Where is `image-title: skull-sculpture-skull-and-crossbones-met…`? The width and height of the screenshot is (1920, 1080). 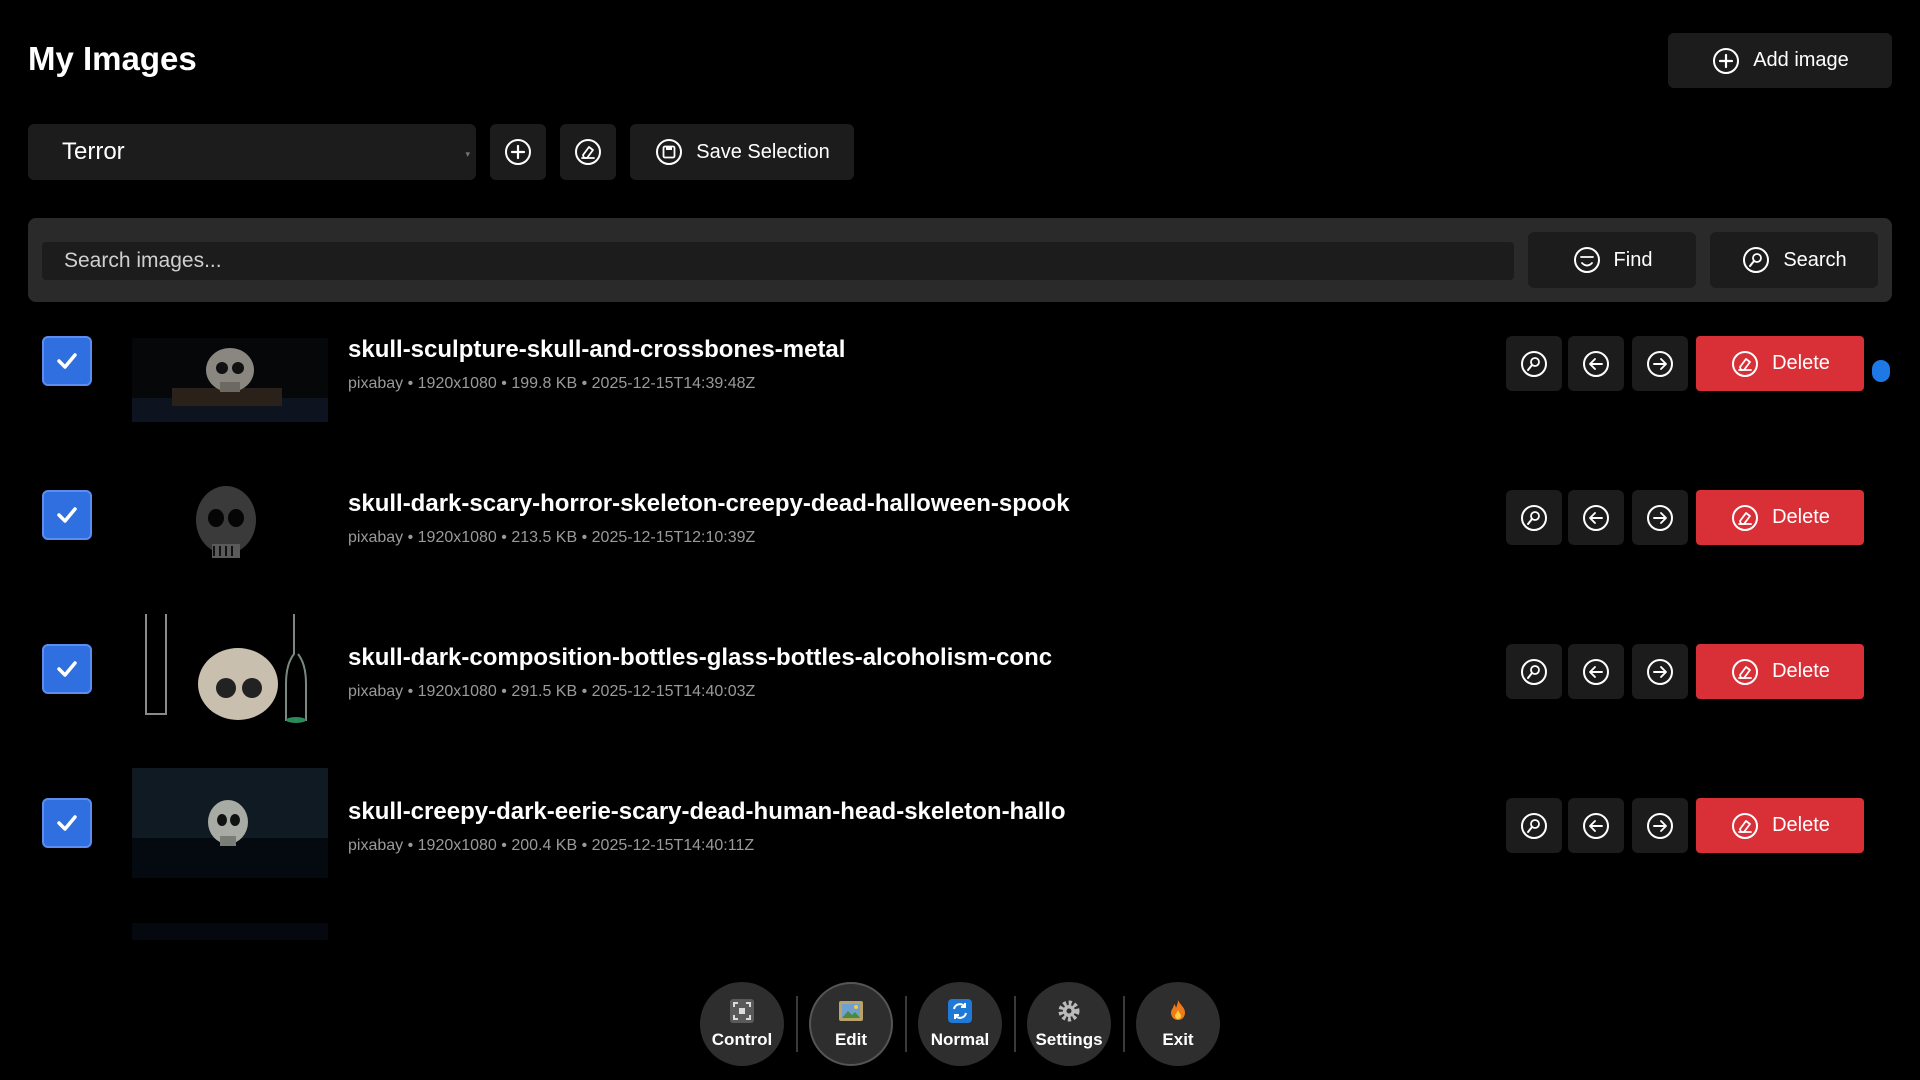 image-title: skull-sculpture-skull-and-crossbones-met… is located at coordinates (597, 349).